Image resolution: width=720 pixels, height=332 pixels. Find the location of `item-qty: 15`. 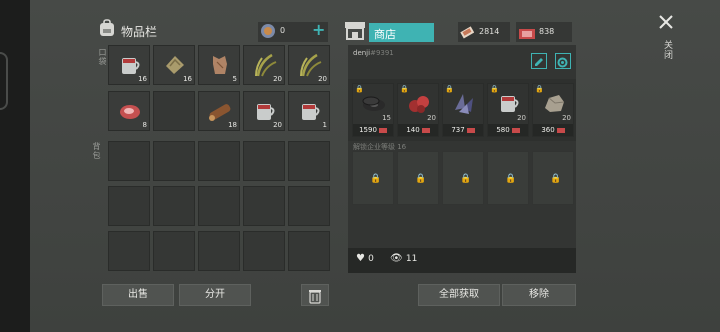

item-qty: 15 is located at coordinates (386, 118).